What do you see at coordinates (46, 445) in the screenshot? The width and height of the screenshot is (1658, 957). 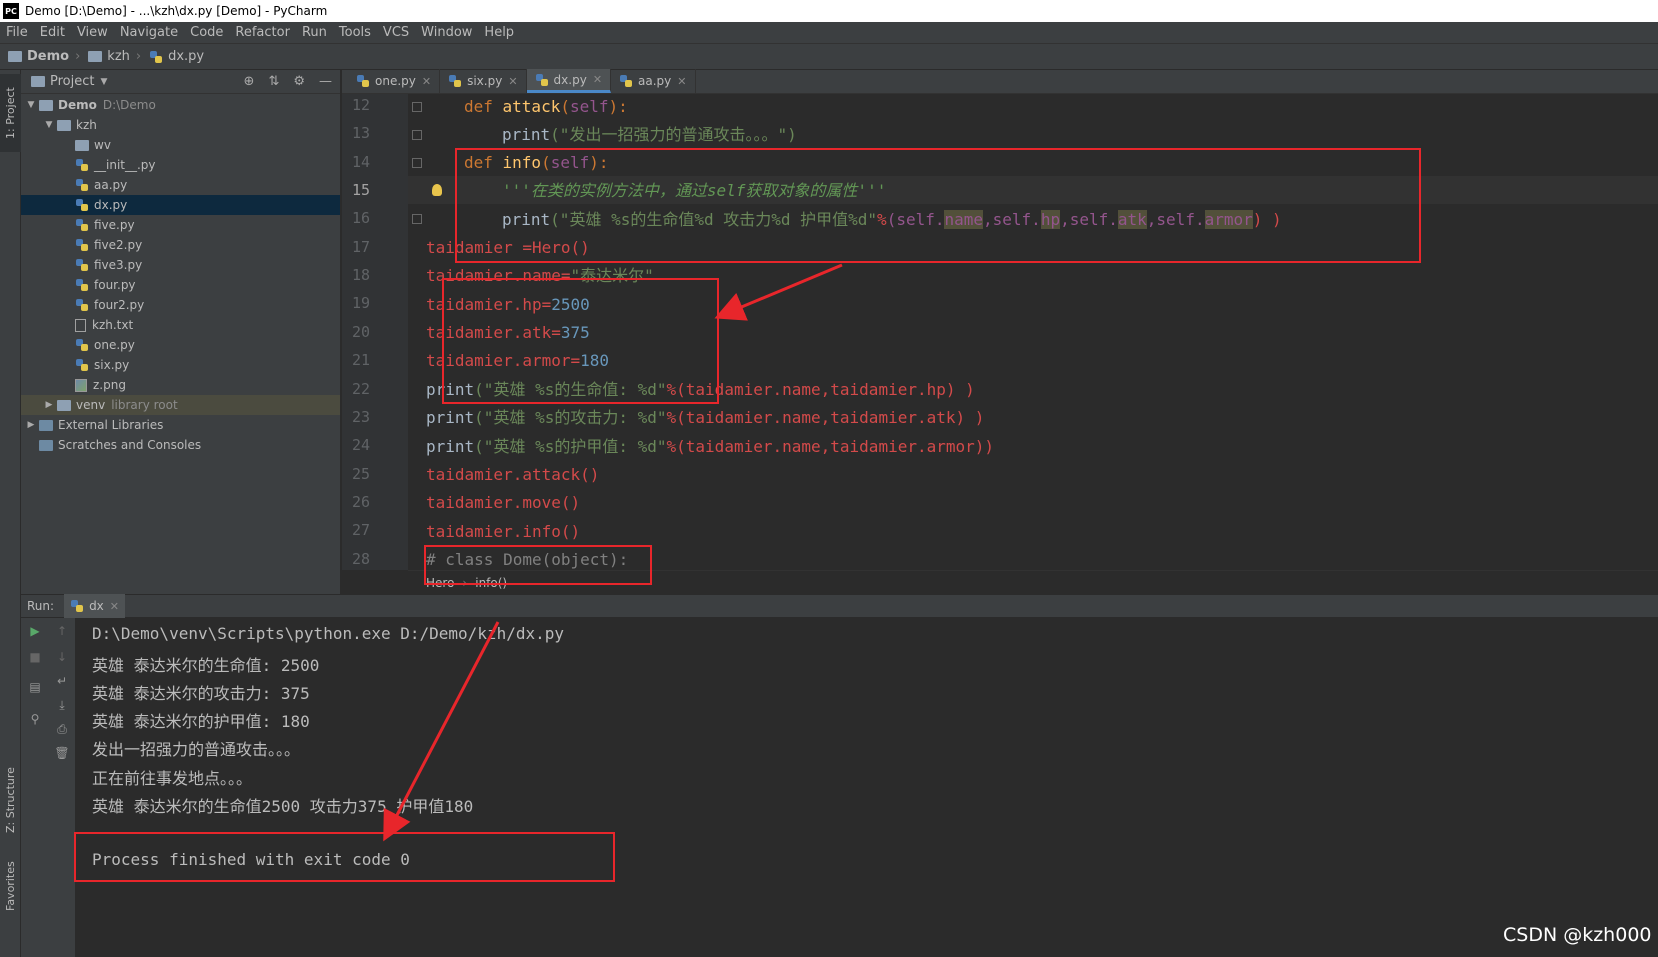 I see `scratches-icon` at bounding box center [46, 445].